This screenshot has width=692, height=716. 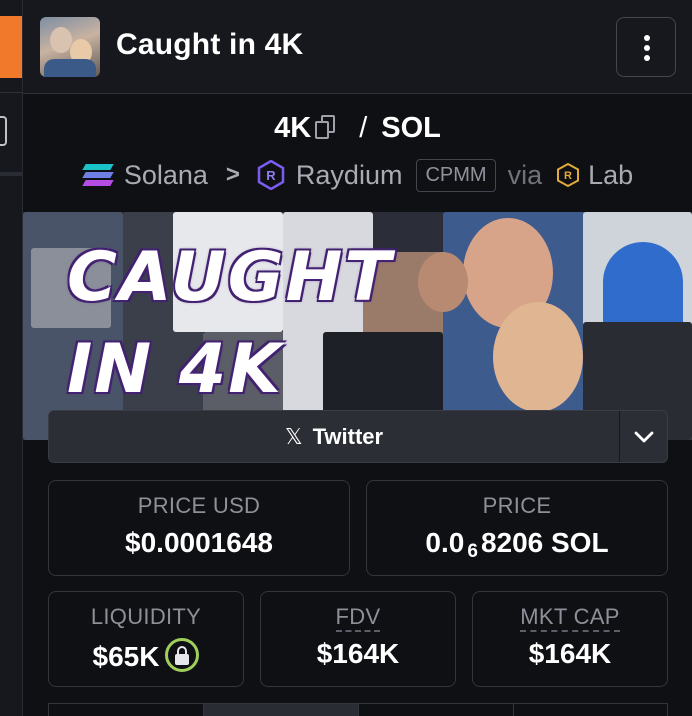 I want to click on chain-link: Solana, so click(x=166, y=175).